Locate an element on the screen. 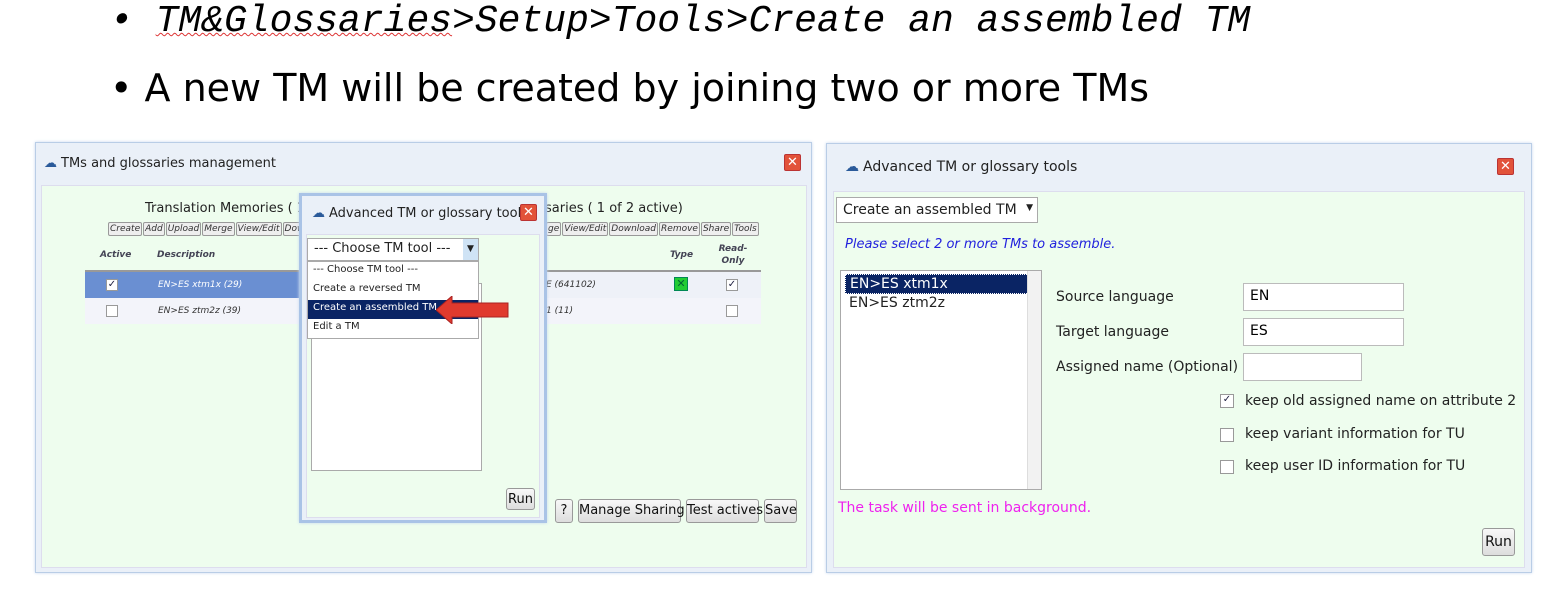  window-title: ☁ TMs and glossaries management is located at coordinates (160, 163).